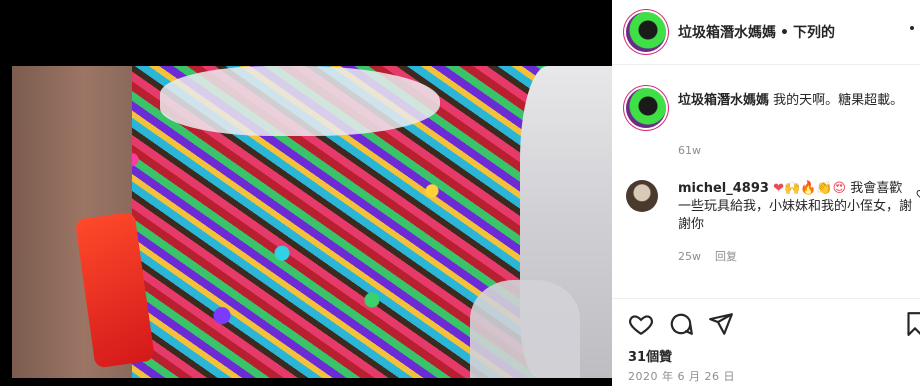 The image size is (920, 387). Describe the element at coordinates (300, 101) in the screenshot. I see `photo-plastic-bag` at that location.